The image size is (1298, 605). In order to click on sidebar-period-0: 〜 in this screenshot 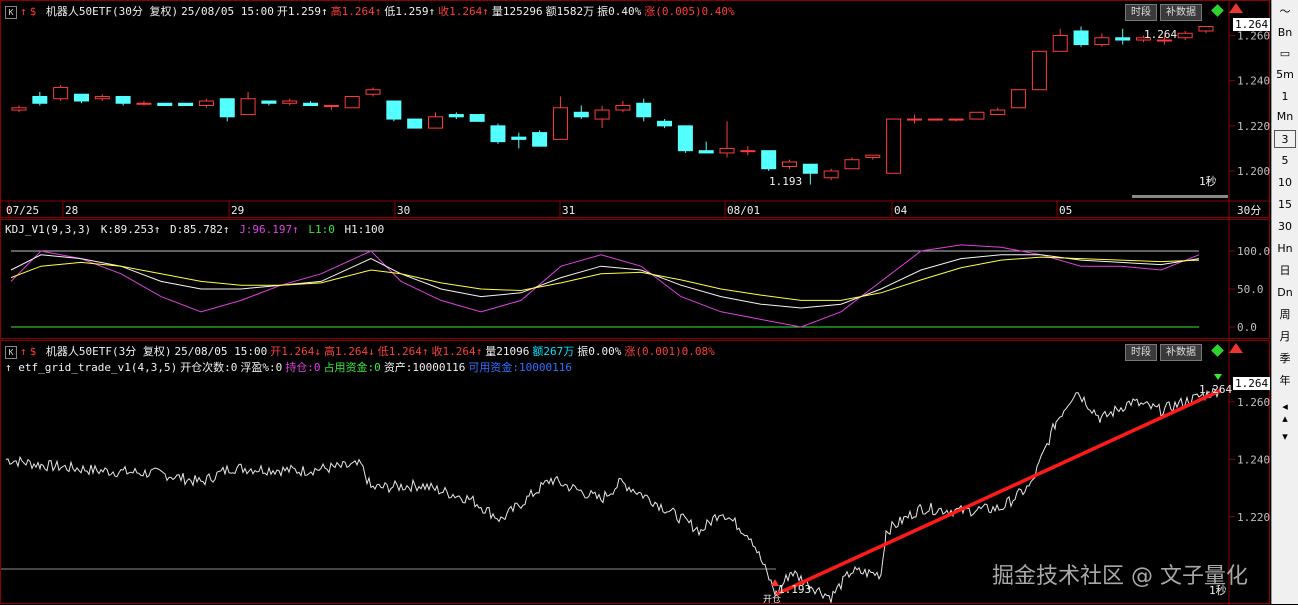, I will do `click(1285, 12)`.